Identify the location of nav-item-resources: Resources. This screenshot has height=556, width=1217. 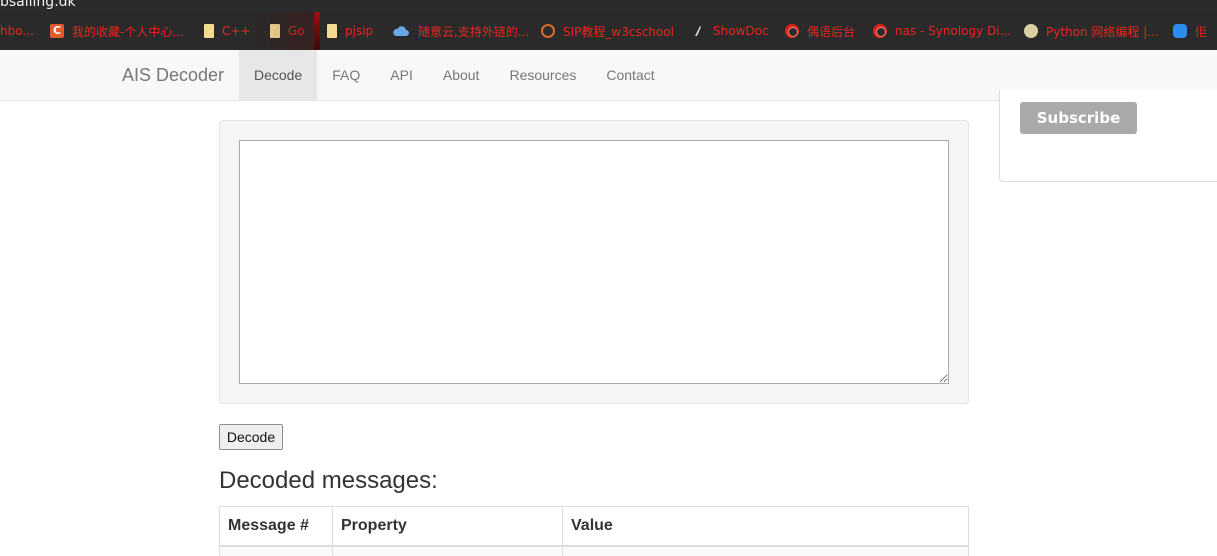
(542, 75).